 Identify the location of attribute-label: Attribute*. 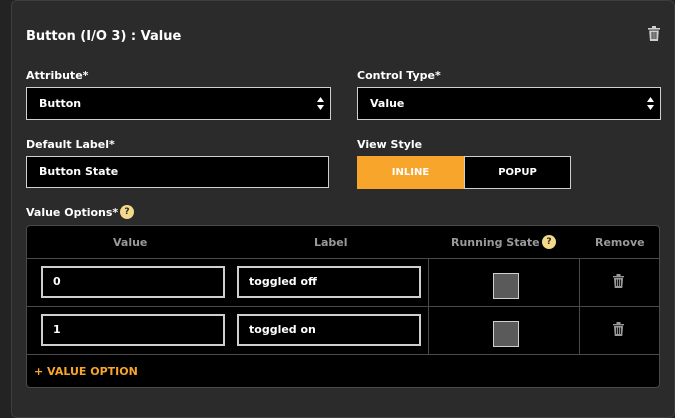
(57, 75).